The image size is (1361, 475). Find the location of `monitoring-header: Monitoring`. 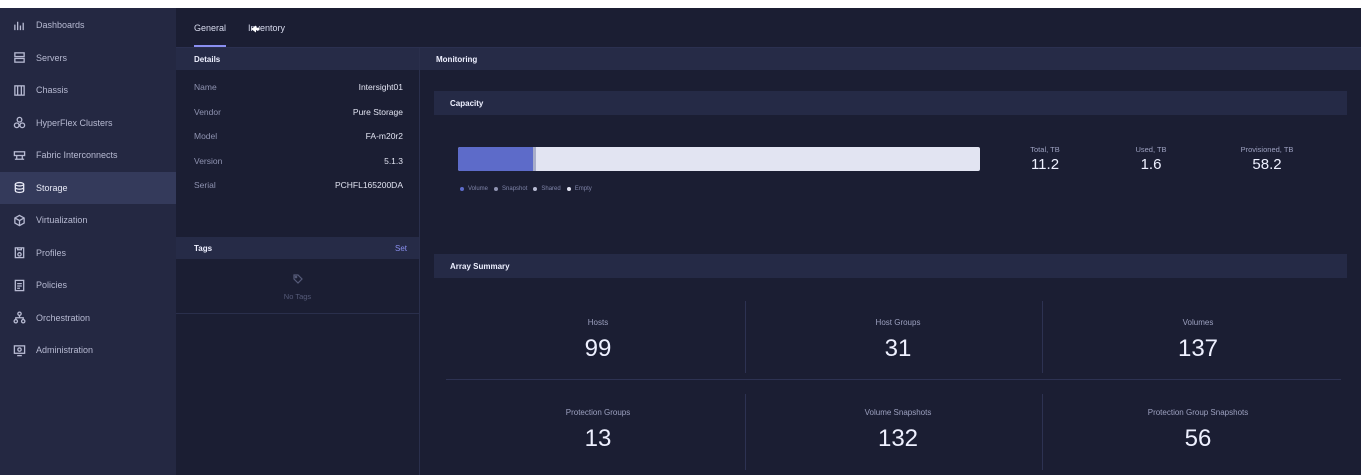

monitoring-header: Monitoring is located at coordinates (890, 59).